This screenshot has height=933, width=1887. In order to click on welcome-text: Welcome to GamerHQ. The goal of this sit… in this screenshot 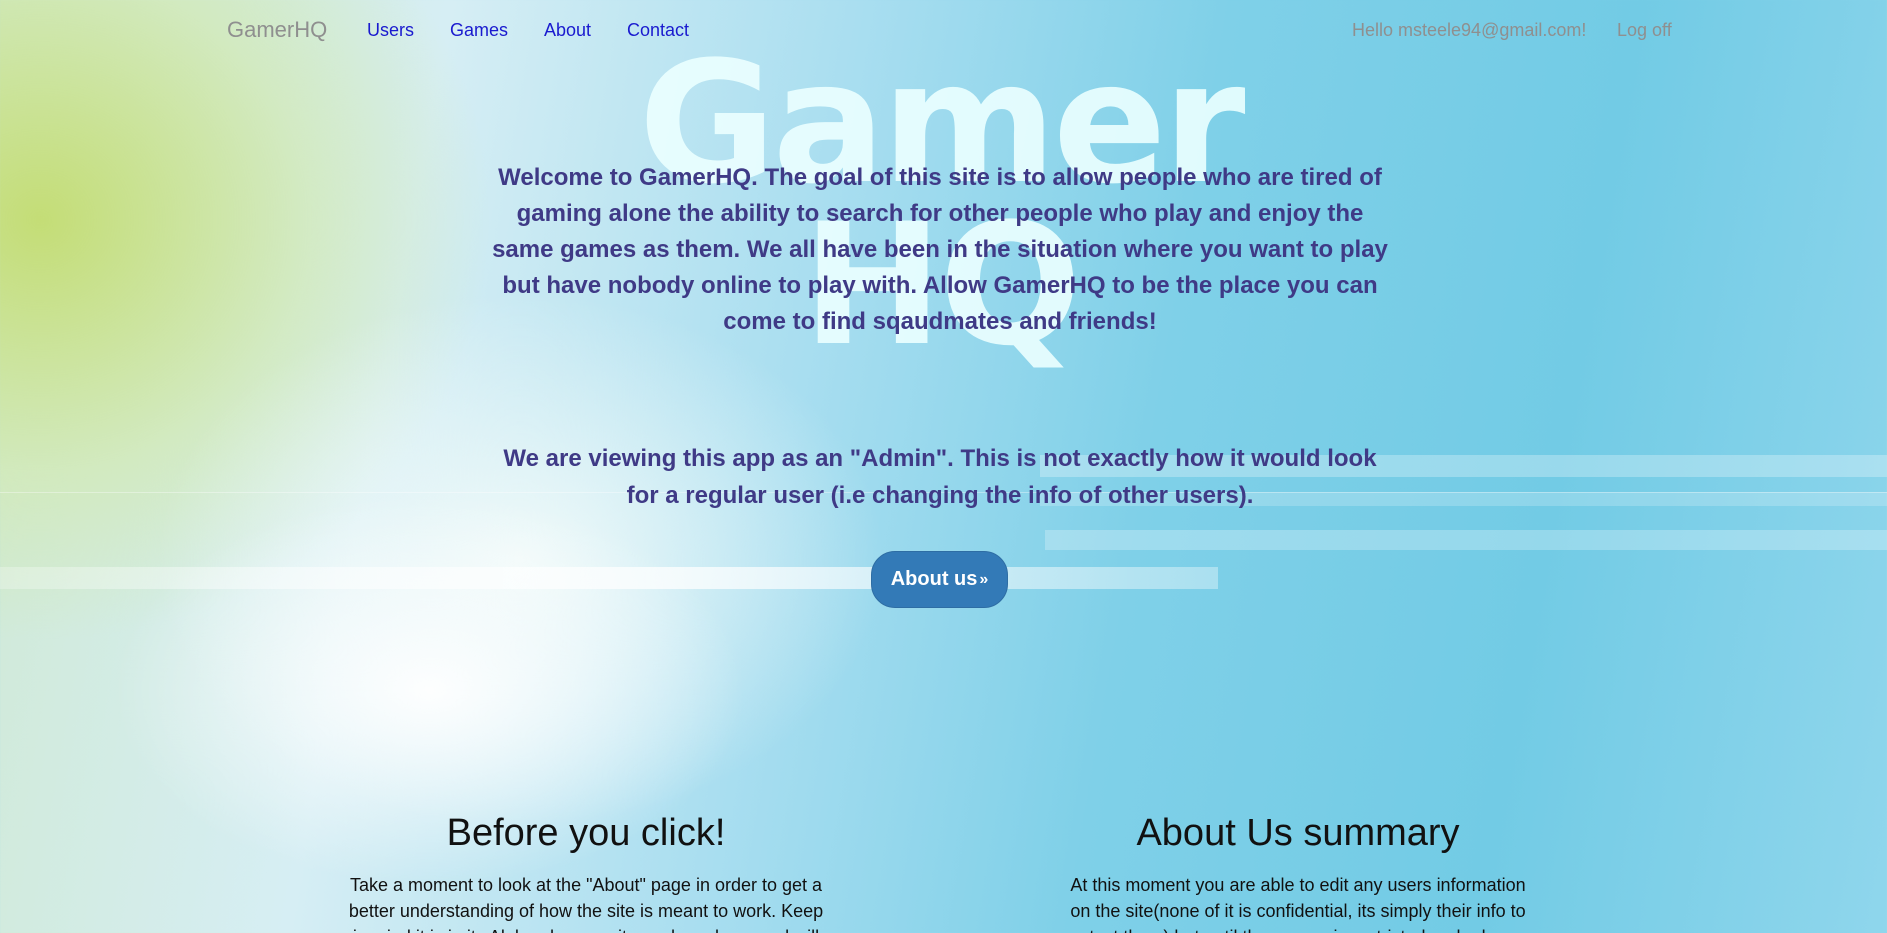, I will do `click(940, 249)`.